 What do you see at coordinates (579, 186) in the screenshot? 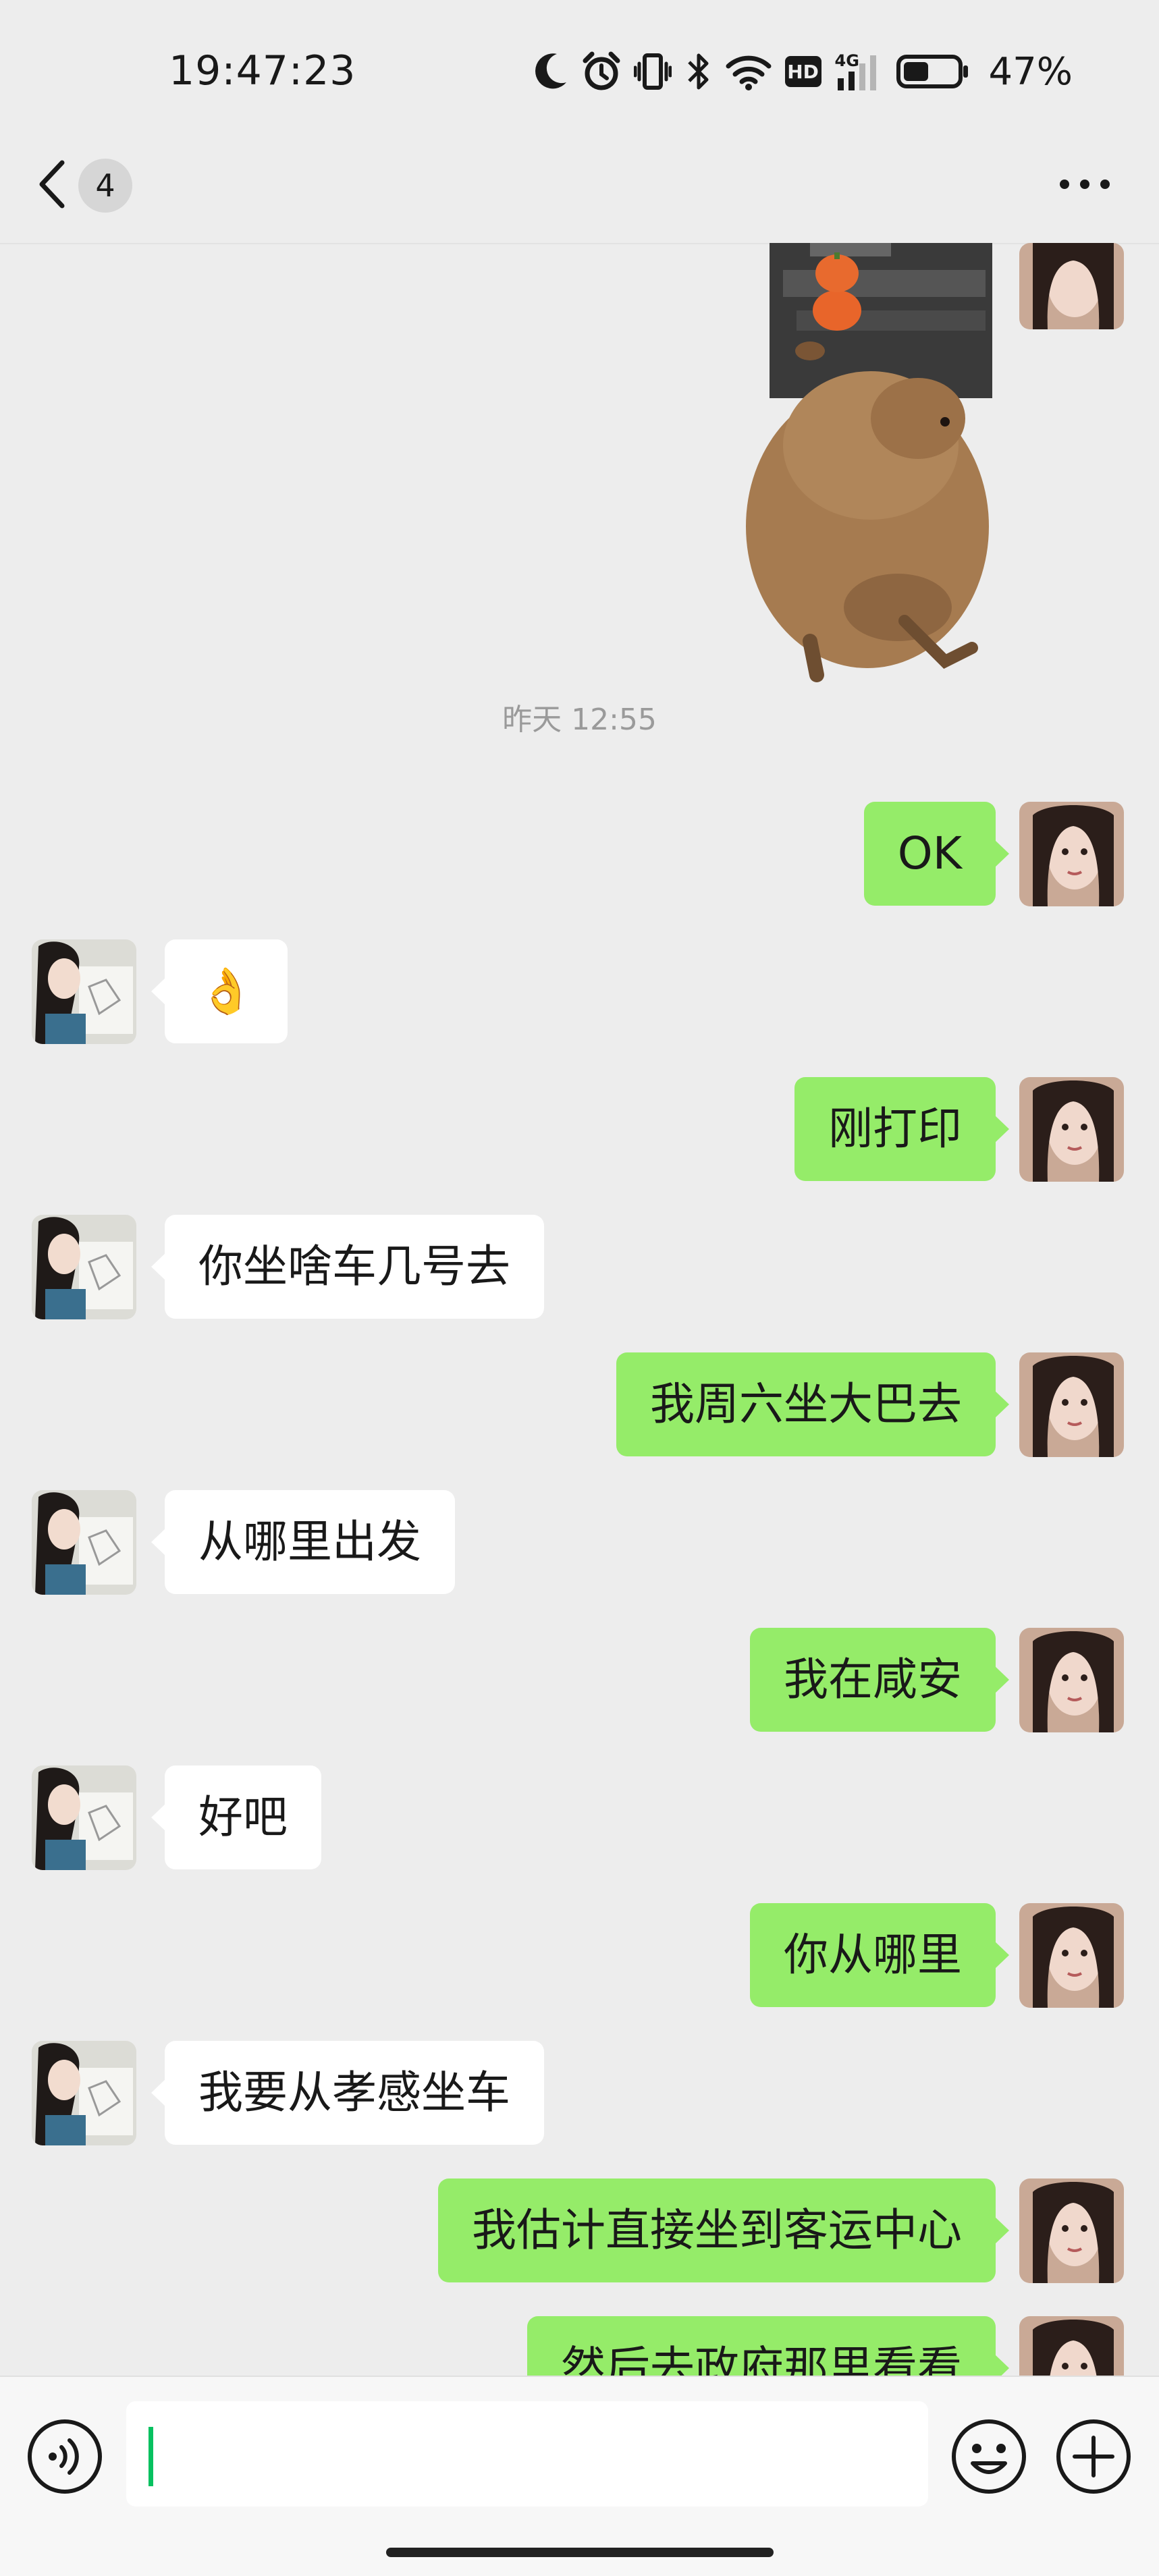
I see `chat-header: 4` at bounding box center [579, 186].